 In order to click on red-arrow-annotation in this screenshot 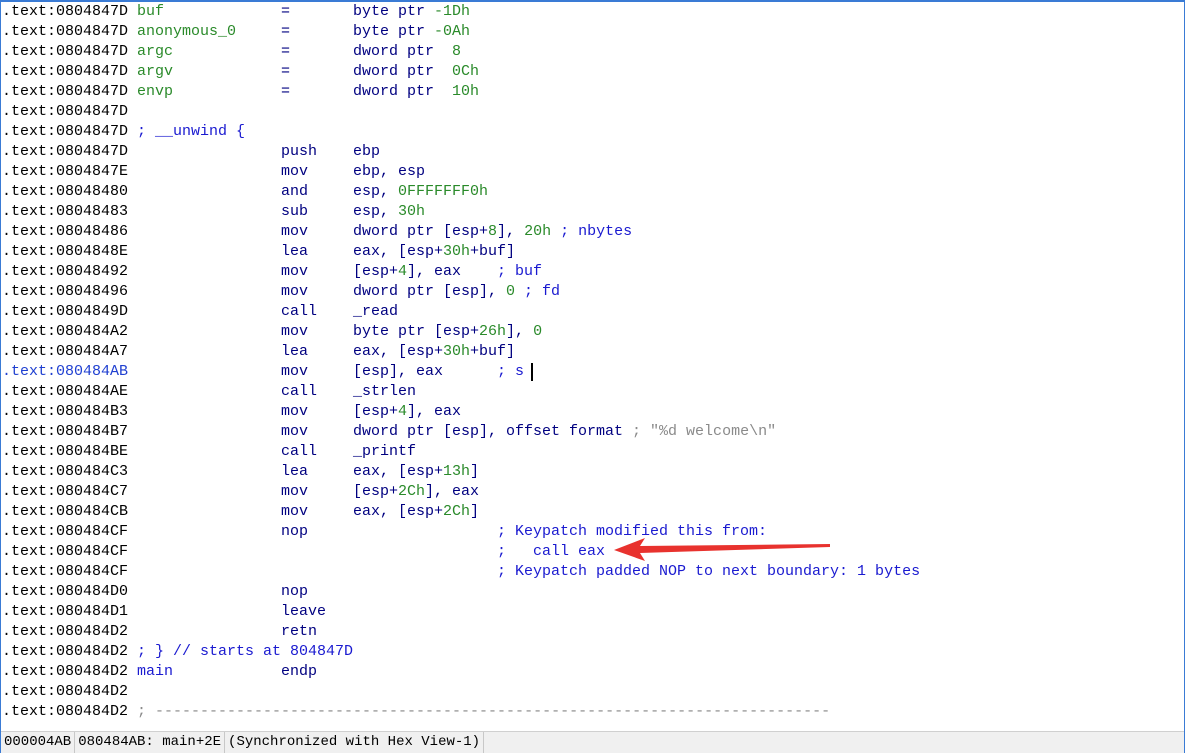, I will do `click(722, 549)`.